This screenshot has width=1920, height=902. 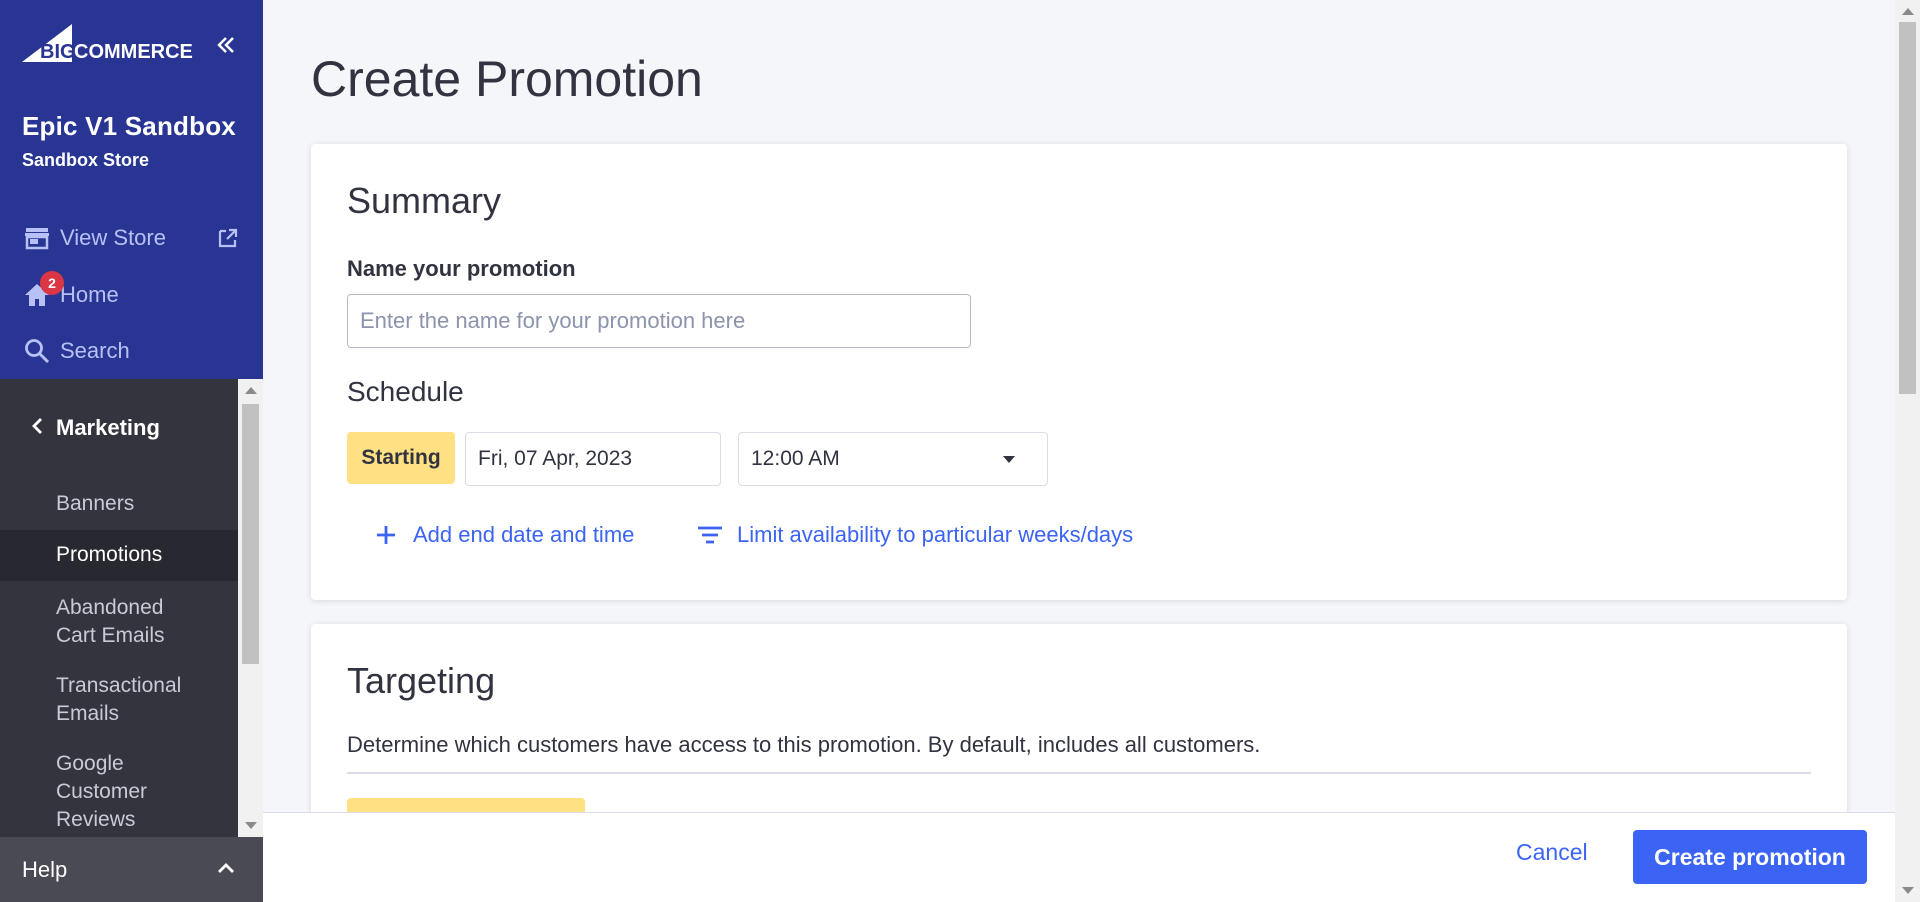 I want to click on starting-badge: Starting, so click(x=401, y=458).